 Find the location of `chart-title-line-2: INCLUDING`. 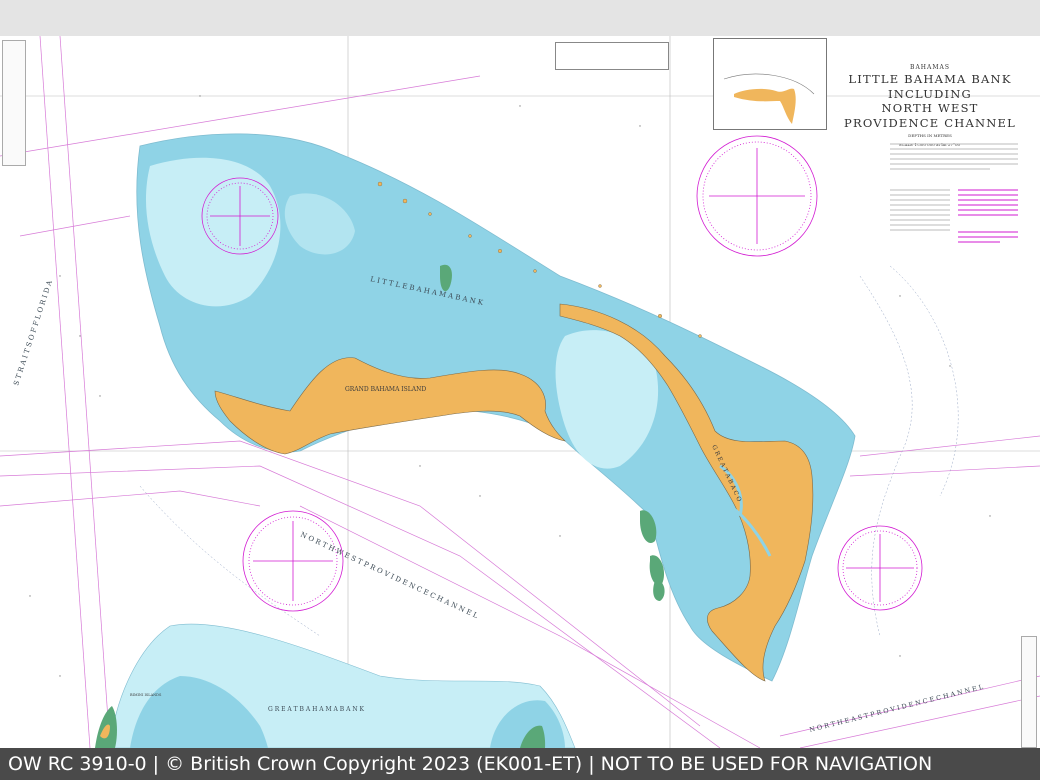

chart-title-line-2: INCLUDING is located at coordinates (930, 93).